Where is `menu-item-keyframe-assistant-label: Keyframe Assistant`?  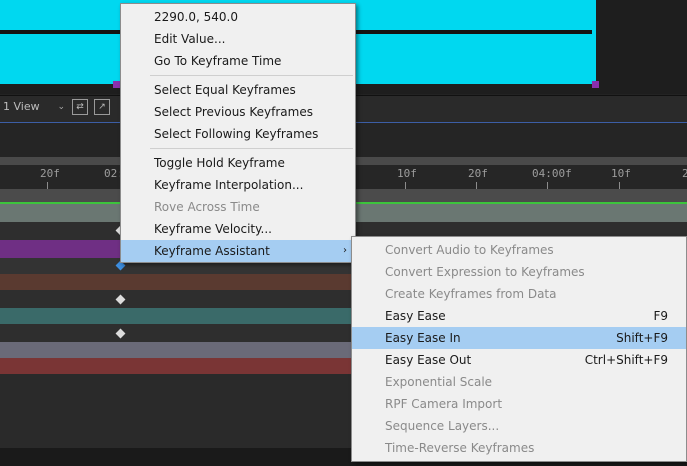 menu-item-keyframe-assistant-label: Keyframe Assistant is located at coordinates (212, 251).